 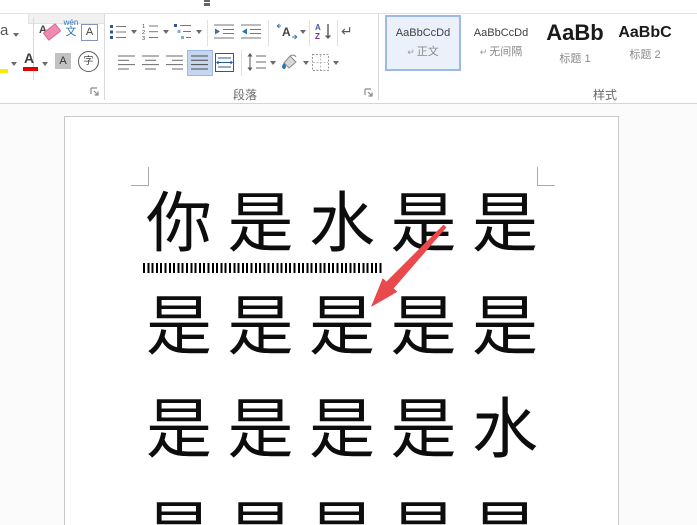 What do you see at coordinates (95, 92) in the screenshot?
I see `font-dialog-launcher-icon` at bounding box center [95, 92].